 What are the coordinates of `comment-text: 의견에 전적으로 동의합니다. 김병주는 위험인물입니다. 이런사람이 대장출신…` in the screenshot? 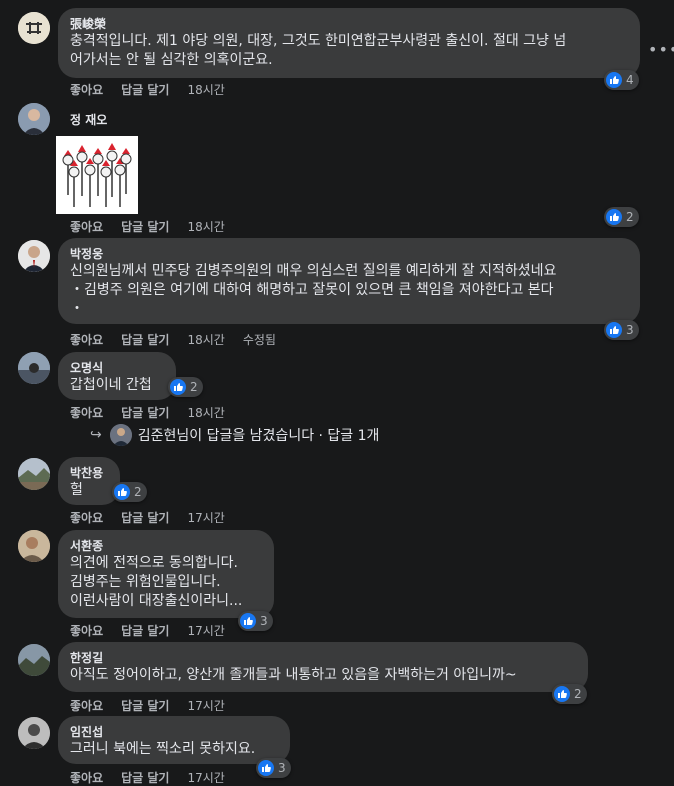 It's located at (156, 582).